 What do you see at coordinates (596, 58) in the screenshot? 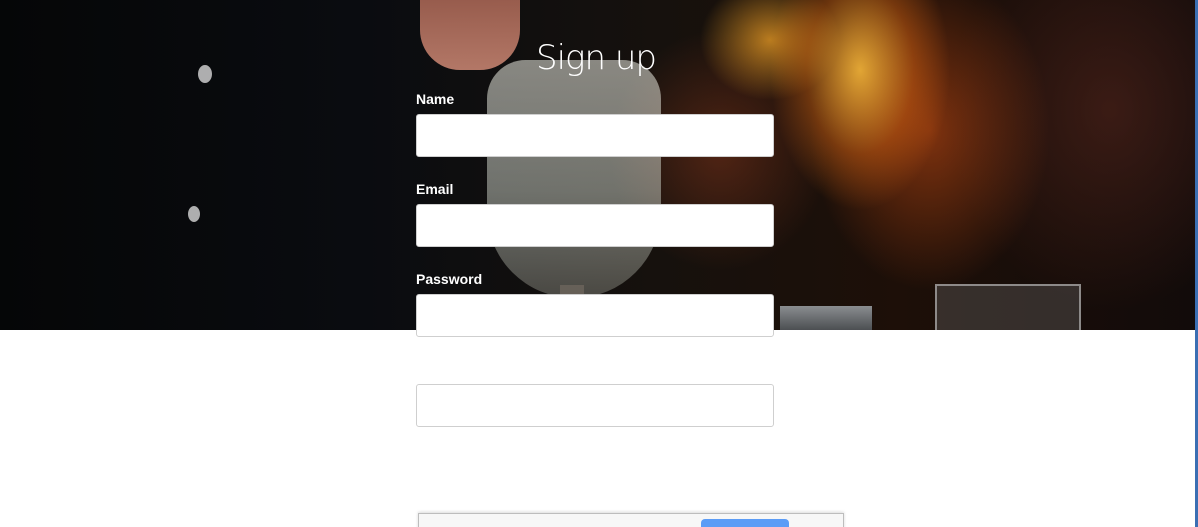
I see `page-title: Sign up` at bounding box center [596, 58].